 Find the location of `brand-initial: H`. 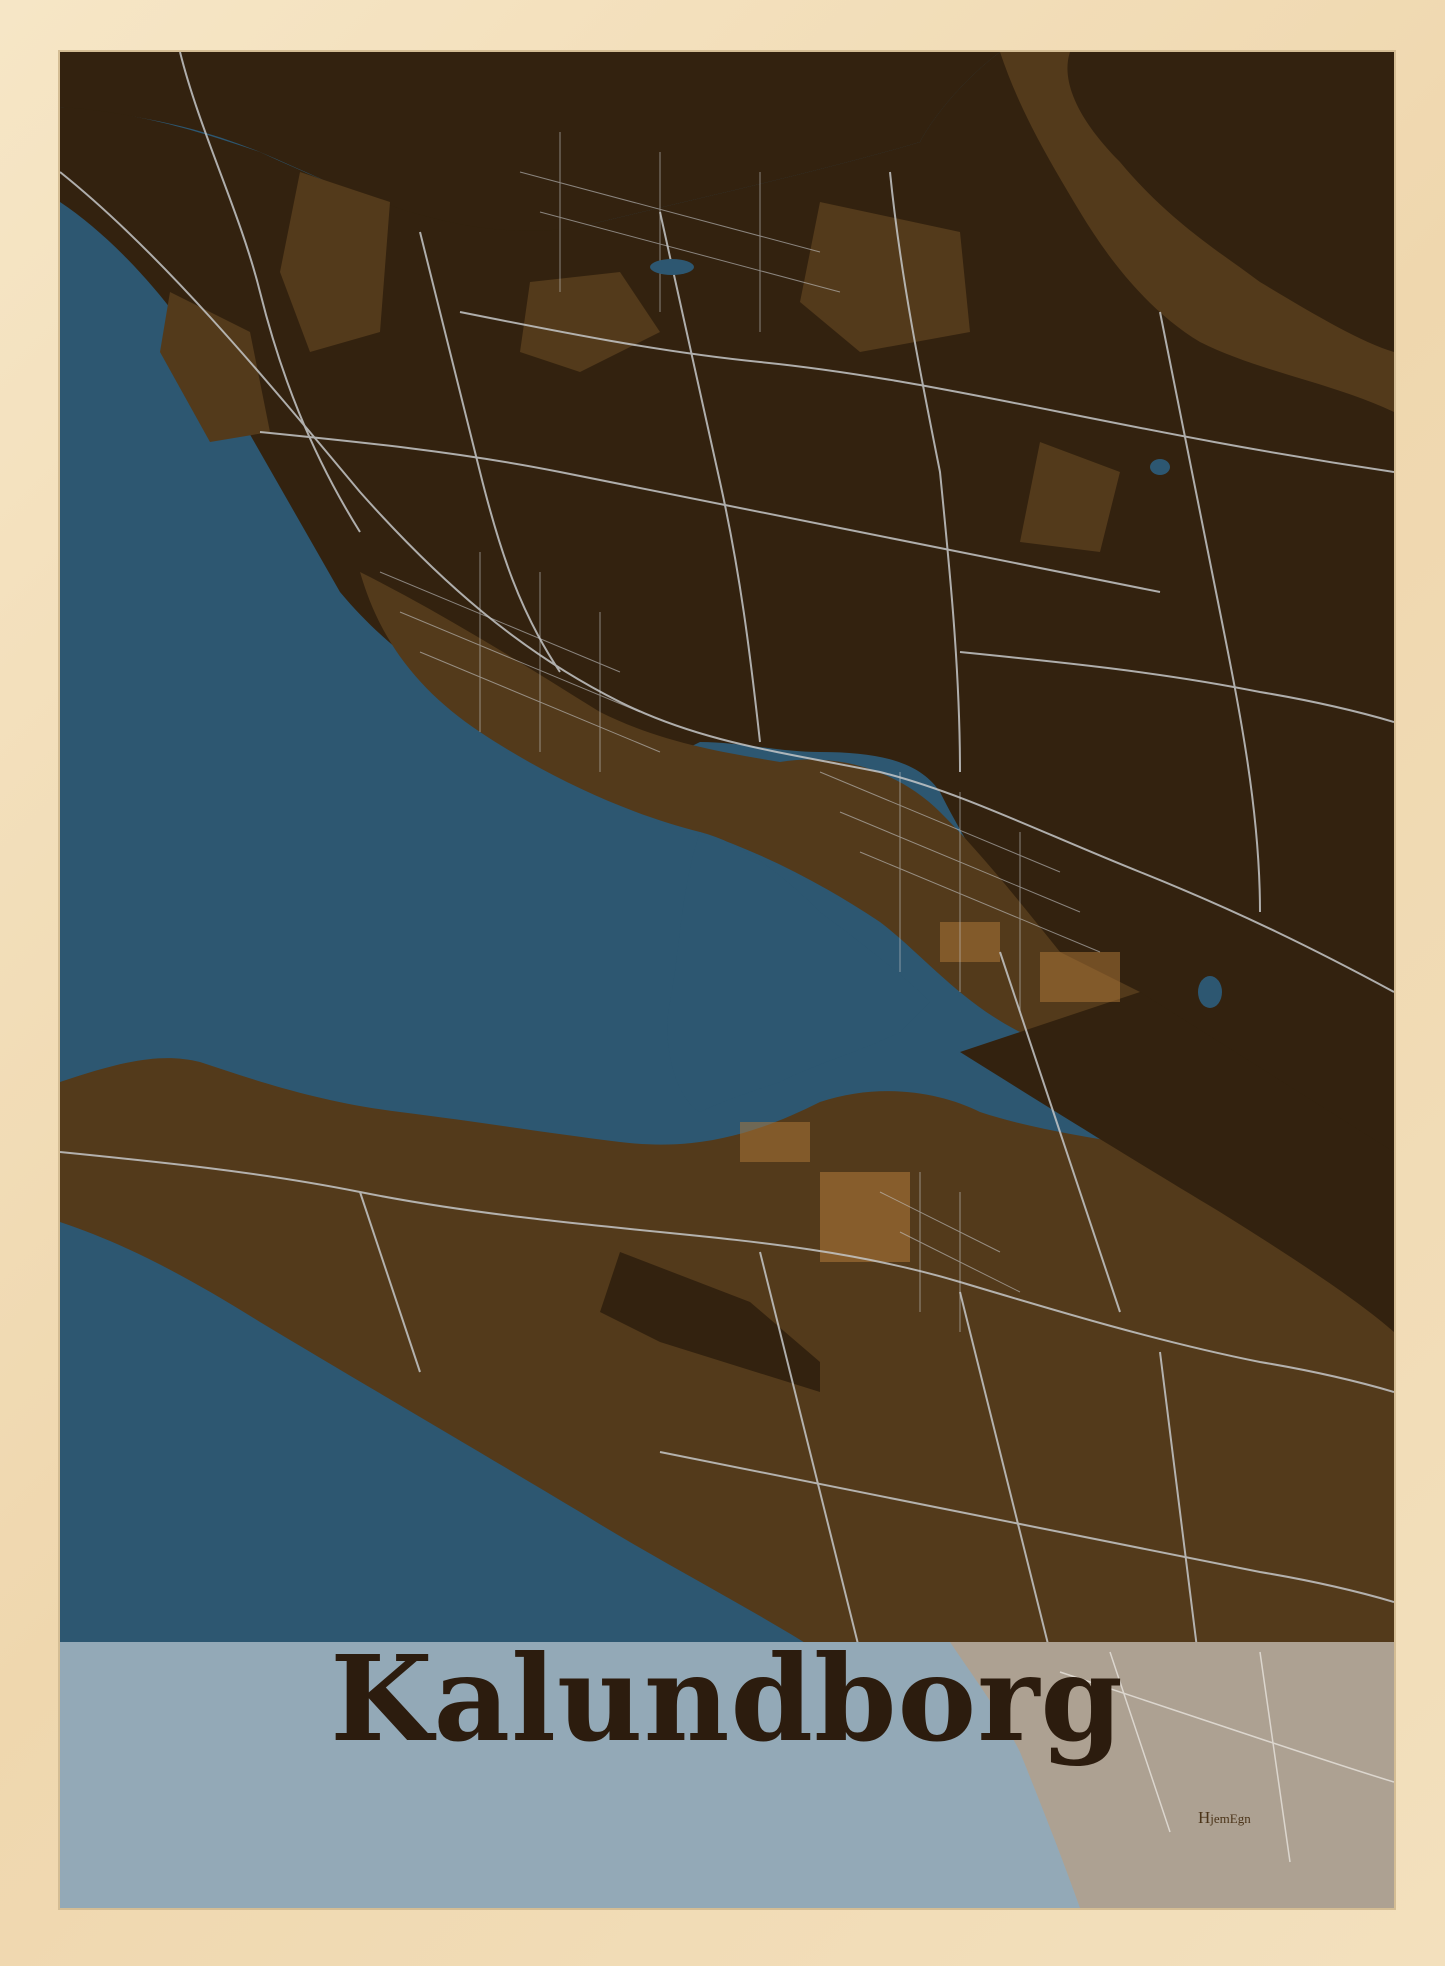

brand-initial: H is located at coordinates (1204, 1817).